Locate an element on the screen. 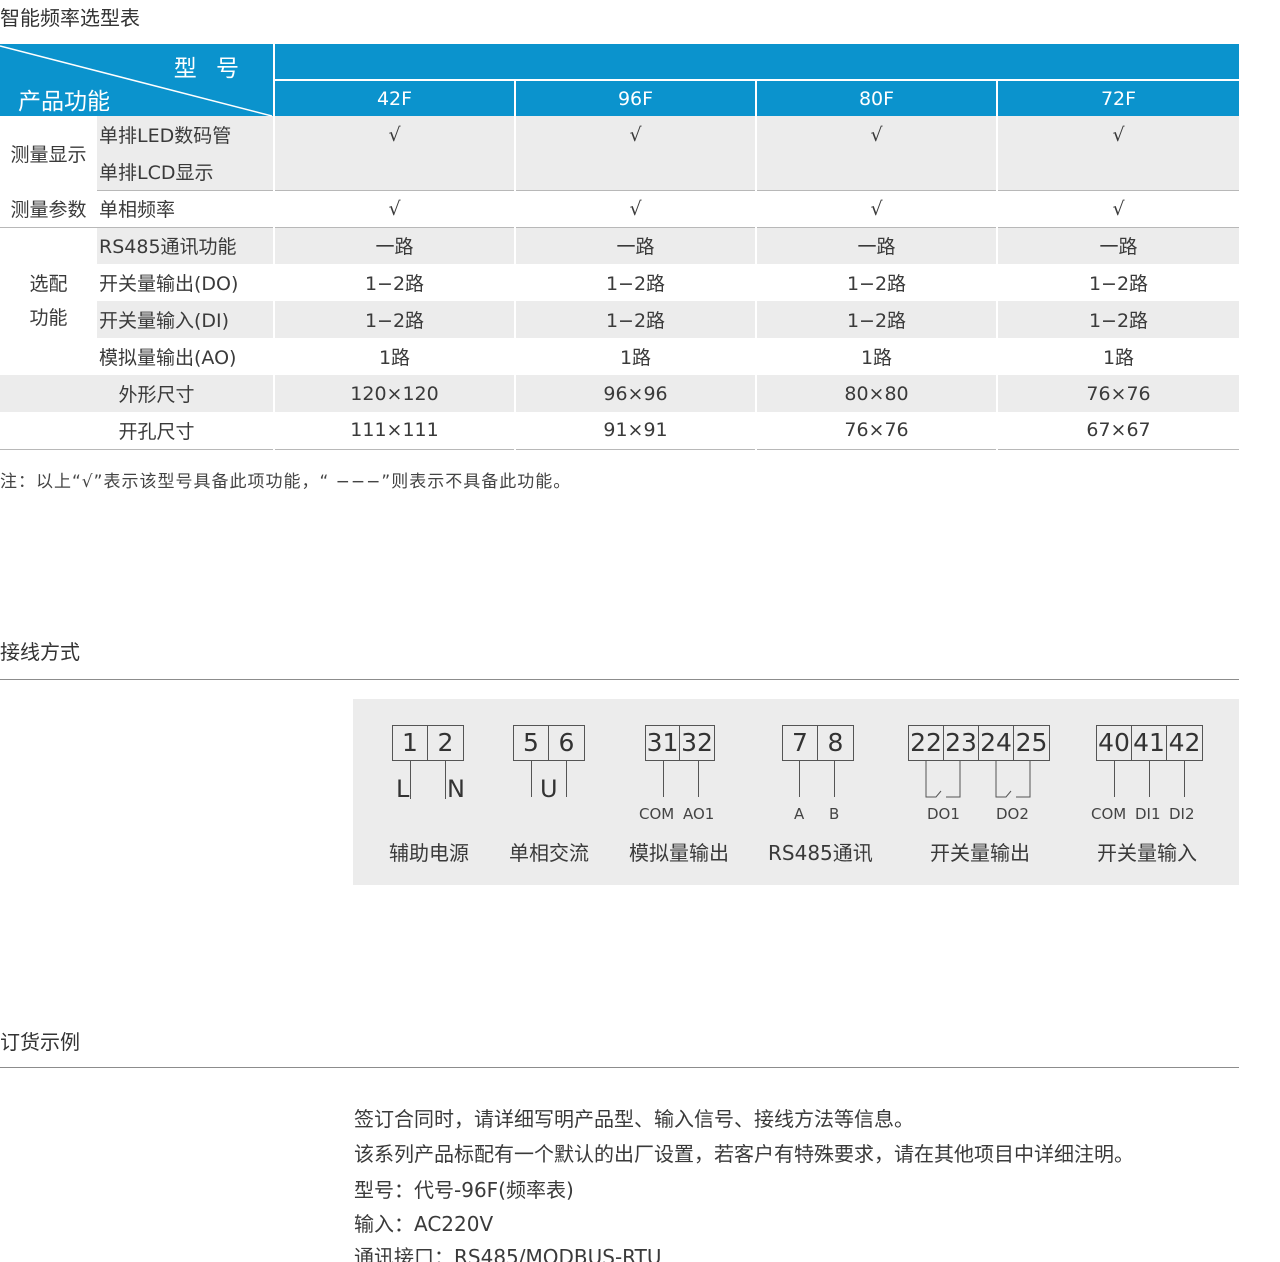  value-cell: 76×76 is located at coordinates (876, 431).